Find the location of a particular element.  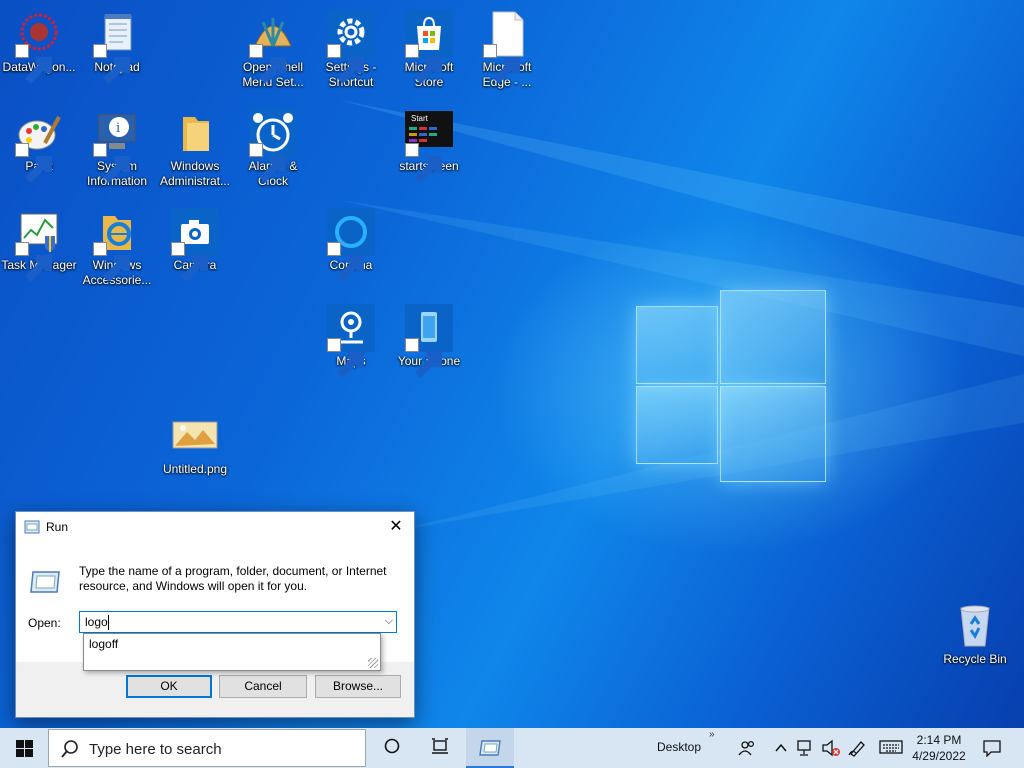

ok-button: OK is located at coordinates (169, 686).